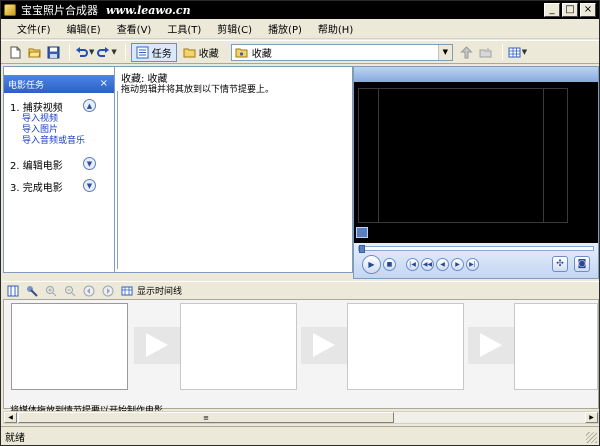 This screenshot has width=600, height=446. I want to click on toolbar: ▼ ▼ 任务 收藏 收藏 ▼ ▼, so click(300, 52).